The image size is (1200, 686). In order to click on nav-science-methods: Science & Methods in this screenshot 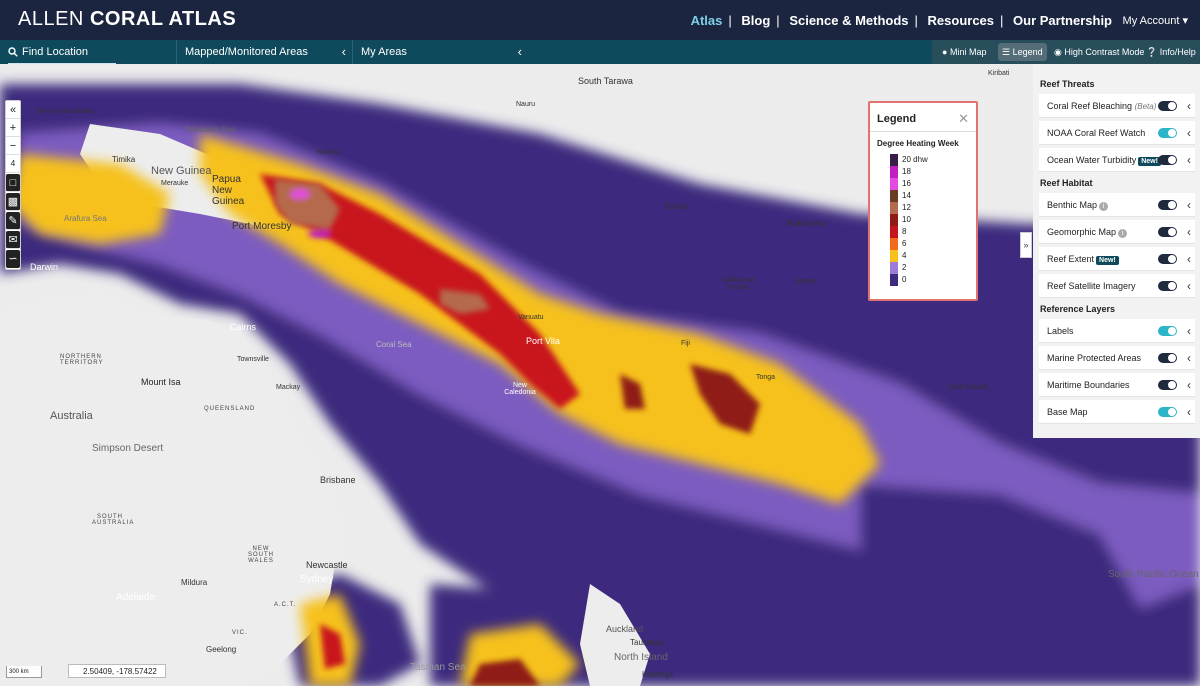, I will do `click(848, 20)`.